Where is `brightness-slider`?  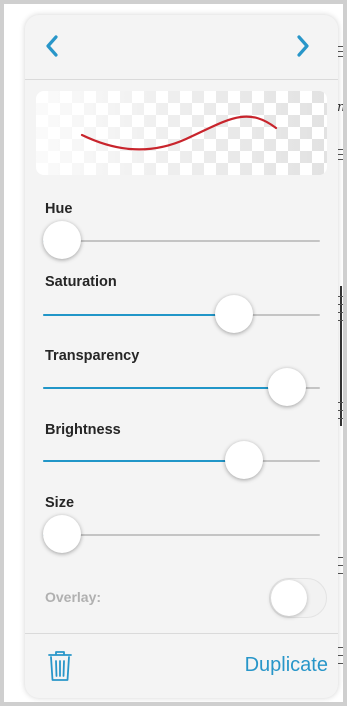
brightness-slider is located at coordinates (181, 461).